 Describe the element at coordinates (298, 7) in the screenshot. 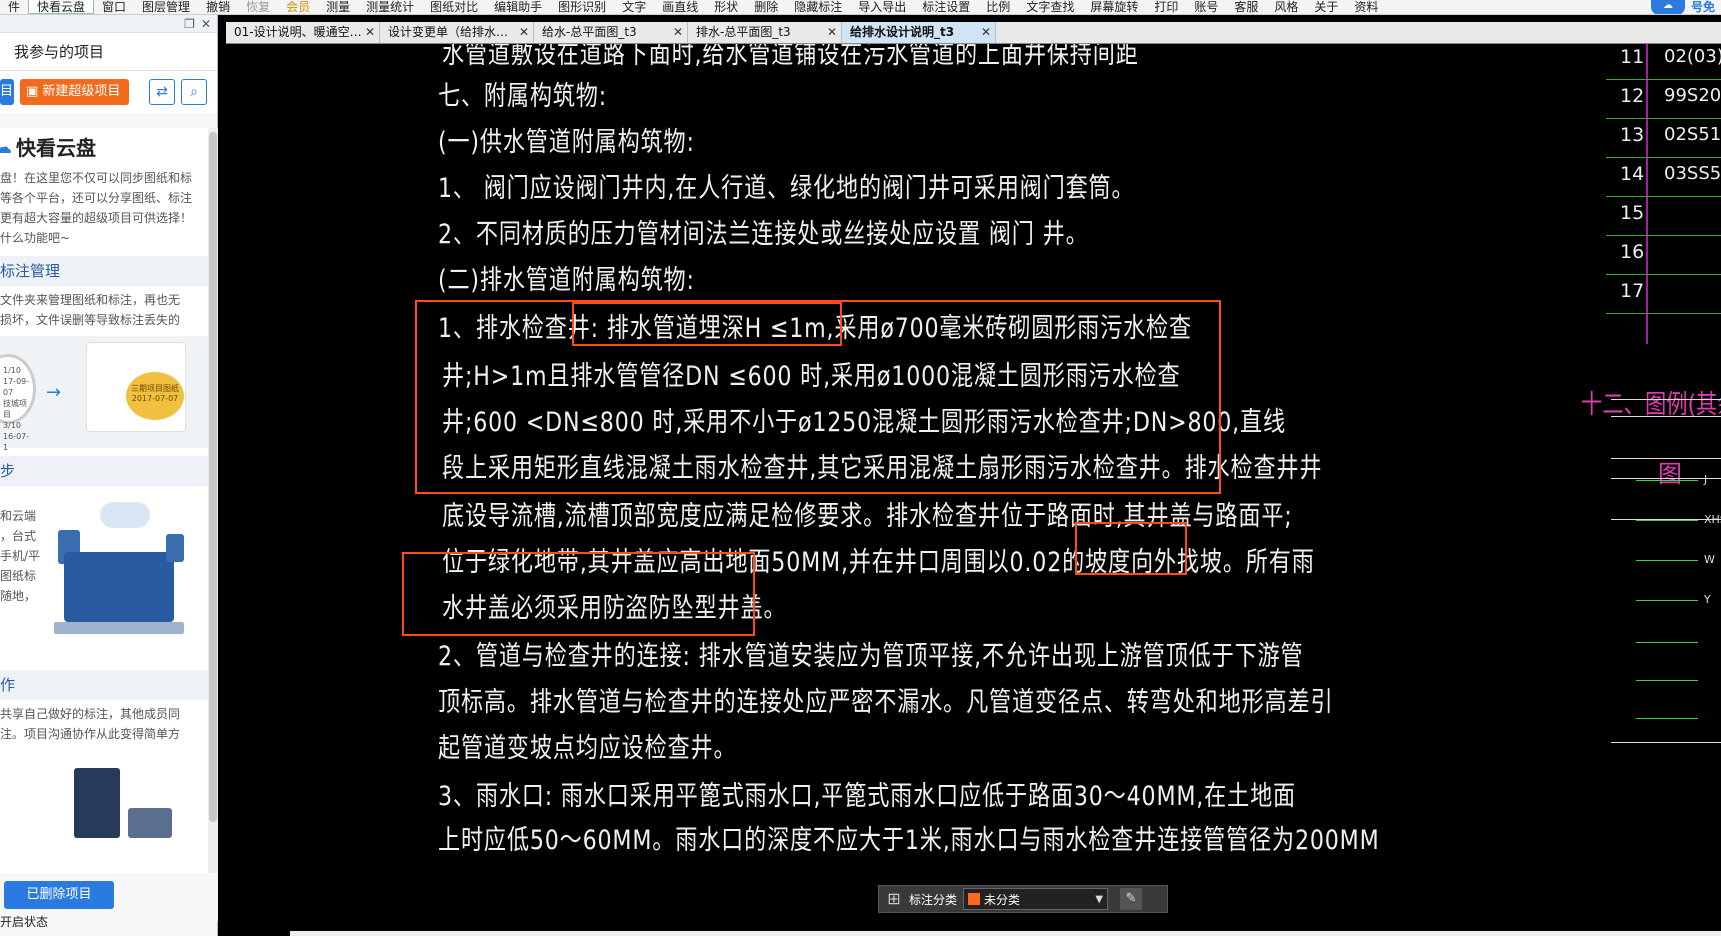

I see `toolbar-menu-item: 会员` at that location.